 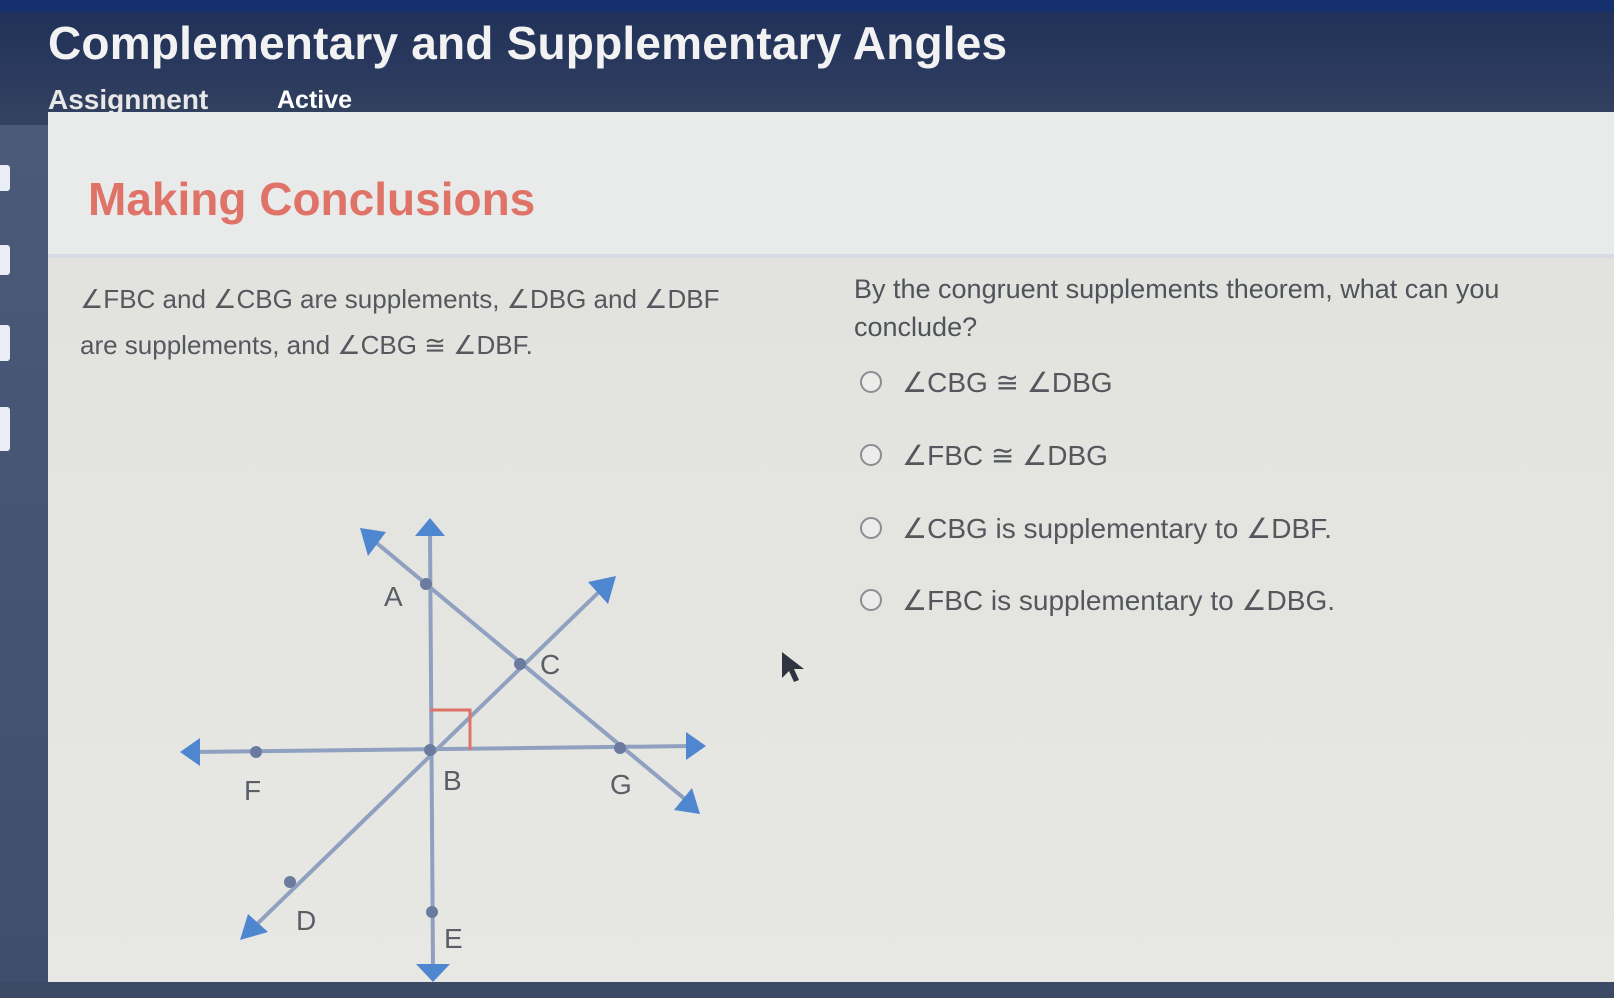 What do you see at coordinates (528, 43) in the screenshot?
I see `page-title: Complementary and Supplementary Angles` at bounding box center [528, 43].